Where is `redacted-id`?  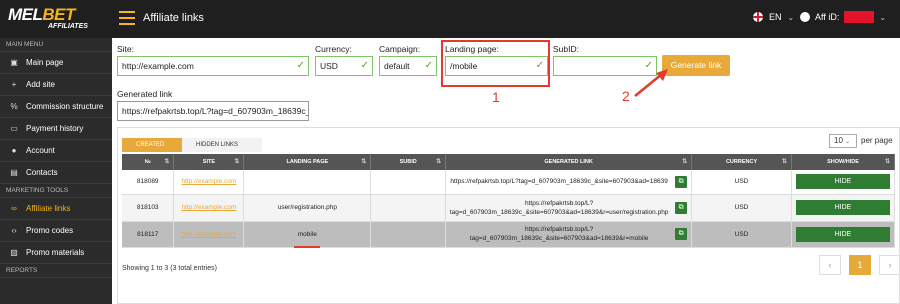 redacted-id is located at coordinates (859, 17).